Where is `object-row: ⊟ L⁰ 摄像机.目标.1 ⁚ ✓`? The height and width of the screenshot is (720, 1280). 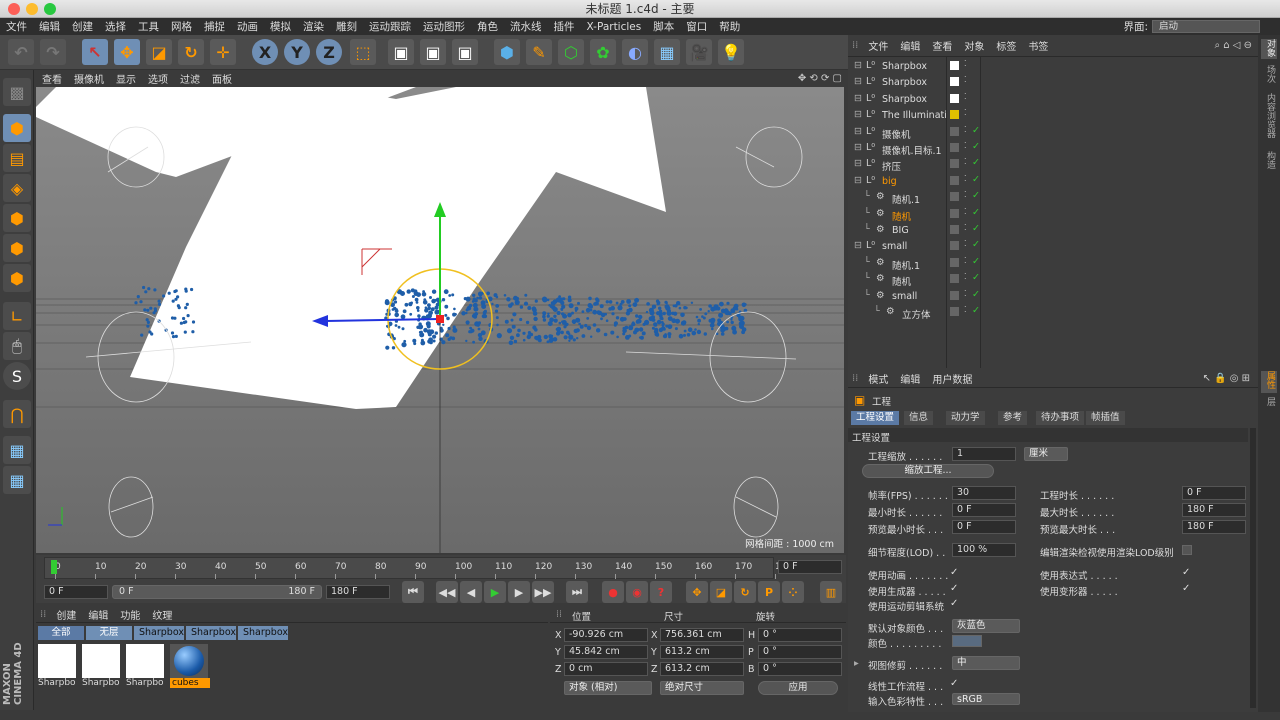 object-row: ⊟ L⁰ 摄像机.目标.1 ⁚ ✓ is located at coordinates (1053, 148).